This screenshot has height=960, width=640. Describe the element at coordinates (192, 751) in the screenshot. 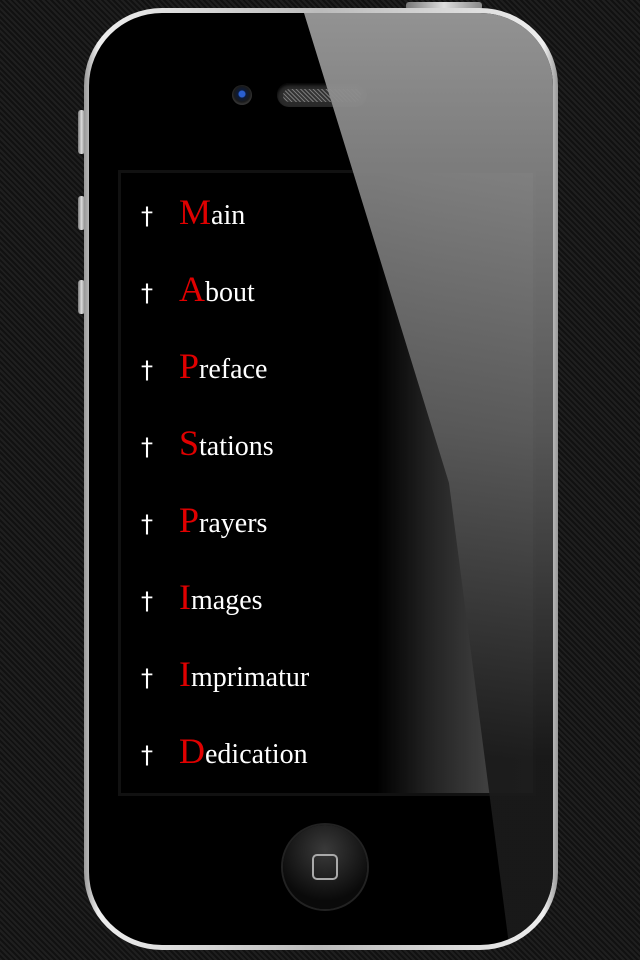

I see `menu-item-initial: D` at that location.